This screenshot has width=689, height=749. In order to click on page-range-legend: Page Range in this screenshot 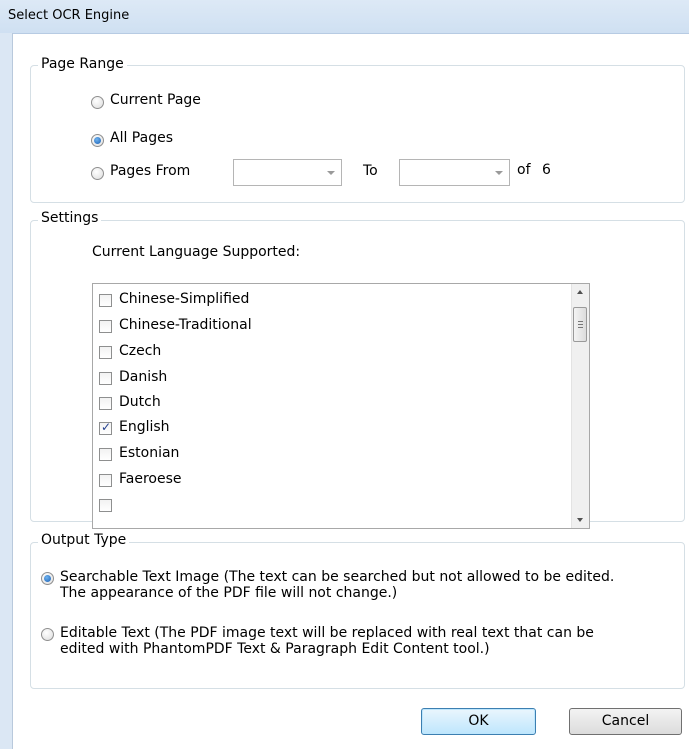, I will do `click(82, 64)`.